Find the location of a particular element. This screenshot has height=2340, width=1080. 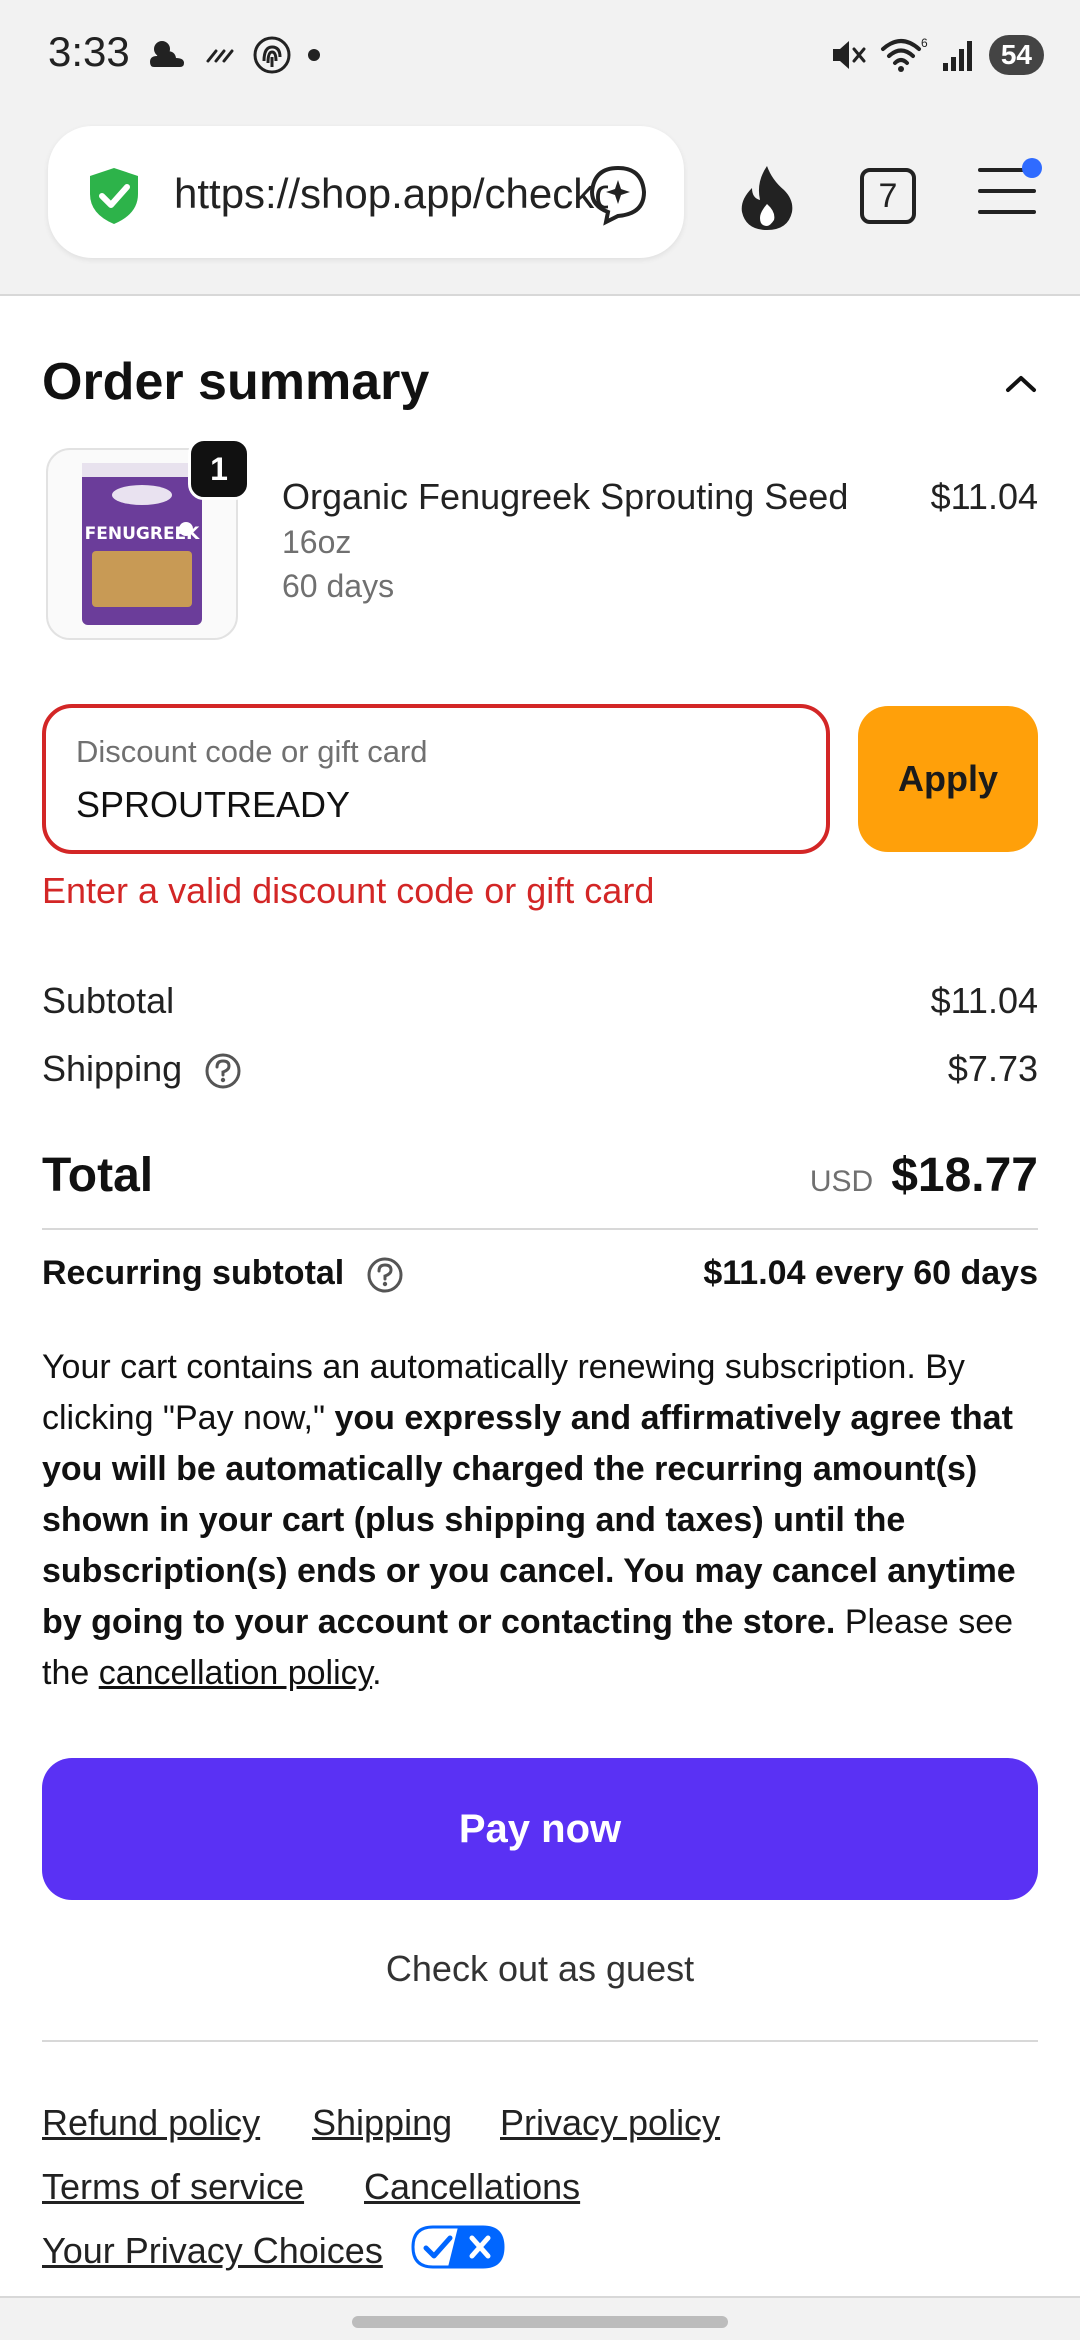

fingerprint-icon is located at coordinates (272, 55).